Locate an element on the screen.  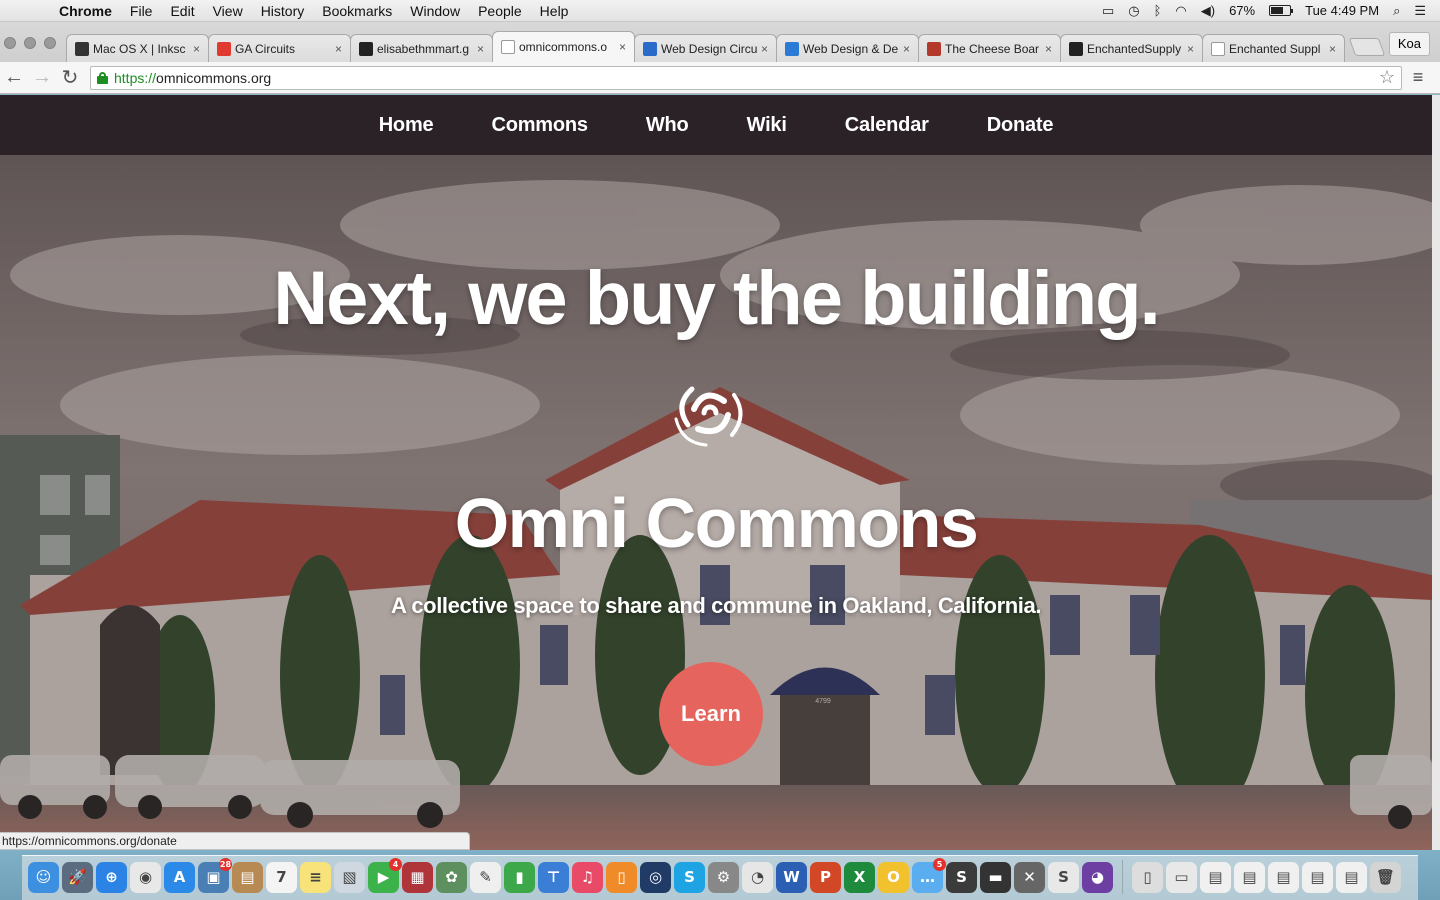
screenshot-5-icon: ▤ is located at coordinates (1351, 877).